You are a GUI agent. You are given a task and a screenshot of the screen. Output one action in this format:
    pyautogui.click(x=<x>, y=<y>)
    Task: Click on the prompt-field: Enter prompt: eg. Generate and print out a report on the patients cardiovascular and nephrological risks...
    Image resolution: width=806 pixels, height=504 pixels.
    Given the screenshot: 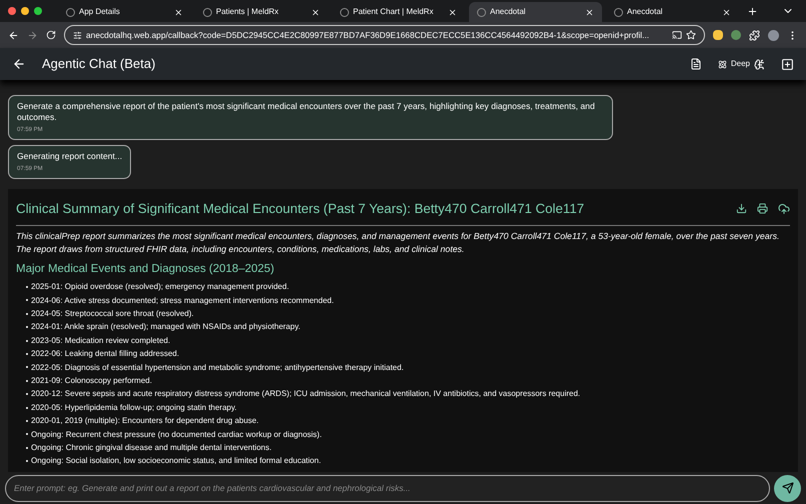 What is the action you would take?
    pyautogui.click(x=387, y=488)
    